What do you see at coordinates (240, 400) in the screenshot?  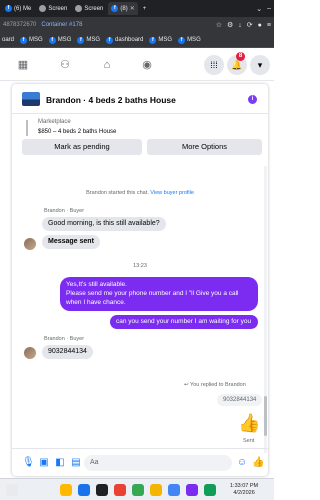 I see `quoted-message: 9032844134` at bounding box center [240, 400].